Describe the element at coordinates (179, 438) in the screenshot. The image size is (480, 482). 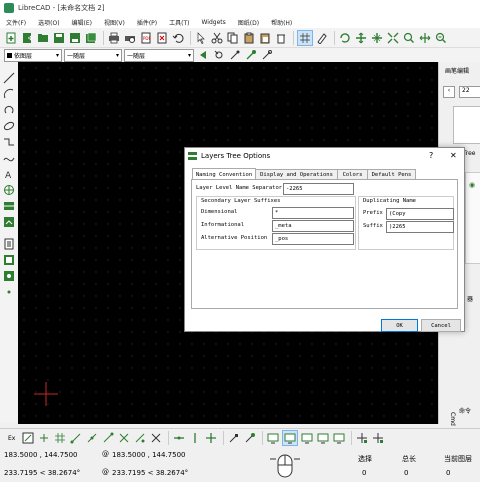
I see `restrict-horizontal-icon` at that location.